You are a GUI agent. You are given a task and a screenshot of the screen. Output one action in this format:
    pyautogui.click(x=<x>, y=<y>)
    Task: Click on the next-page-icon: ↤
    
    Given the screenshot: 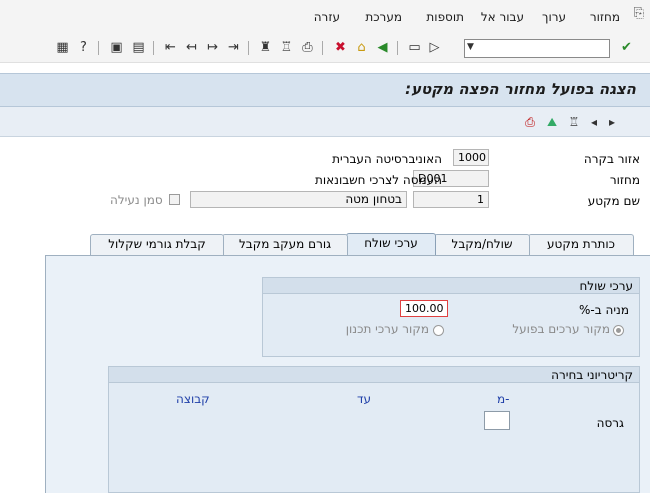 What is the action you would take?
    pyautogui.click(x=191, y=47)
    